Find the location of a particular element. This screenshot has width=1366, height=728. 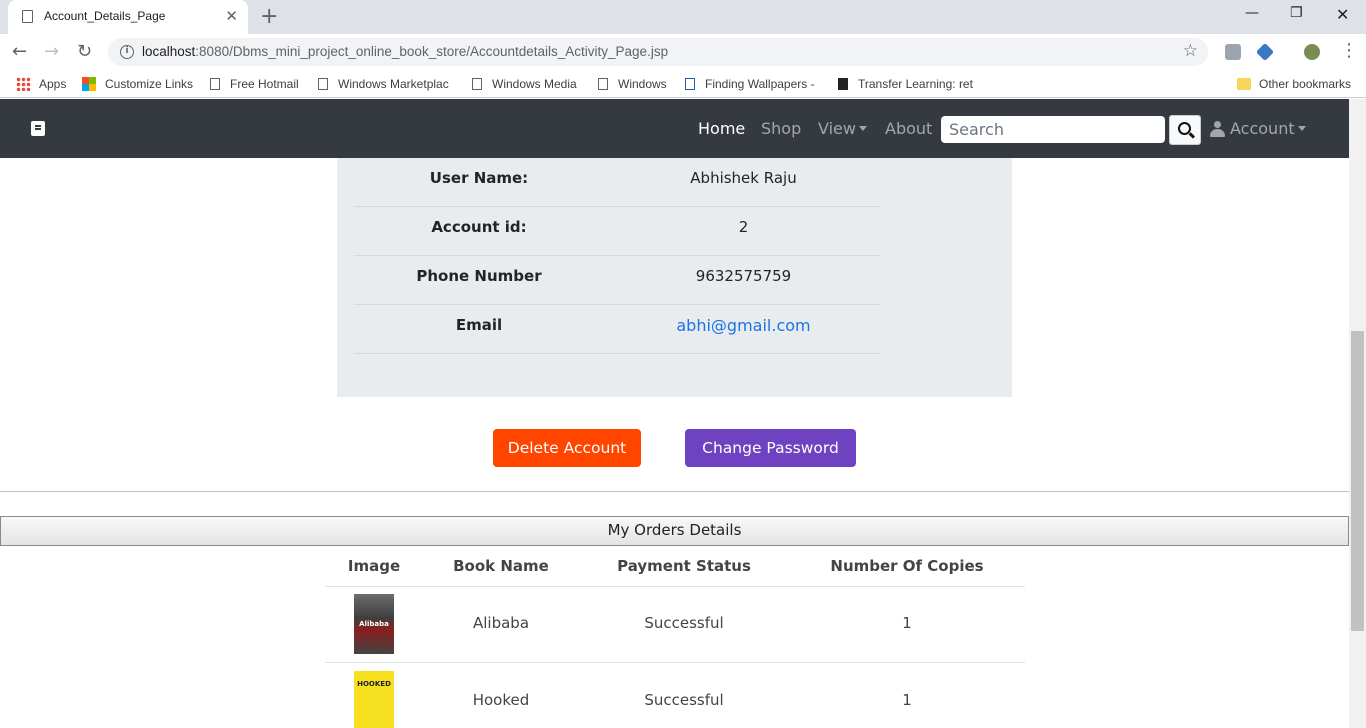

detail-value: Abhishek Raju is located at coordinates (743, 178).